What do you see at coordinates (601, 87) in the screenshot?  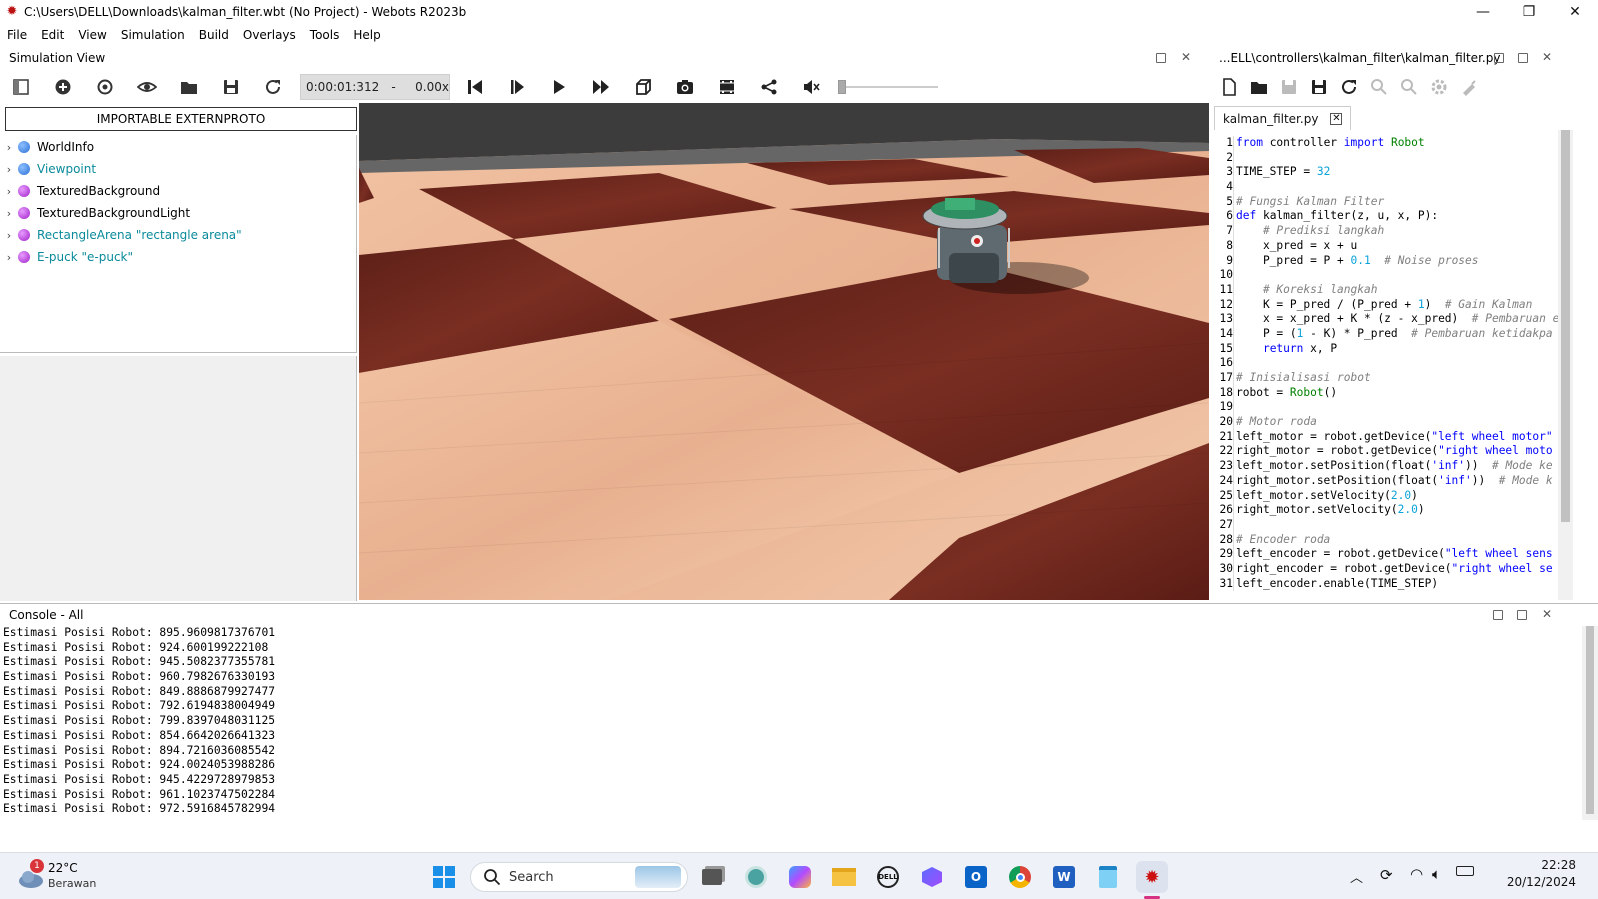 I see `fast-forward-icon` at bounding box center [601, 87].